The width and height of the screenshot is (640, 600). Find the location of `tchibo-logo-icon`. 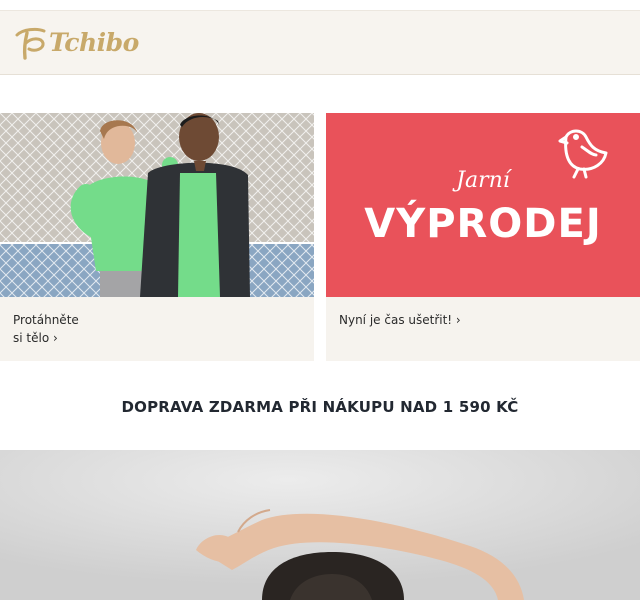

tchibo-logo-icon is located at coordinates (30, 43).